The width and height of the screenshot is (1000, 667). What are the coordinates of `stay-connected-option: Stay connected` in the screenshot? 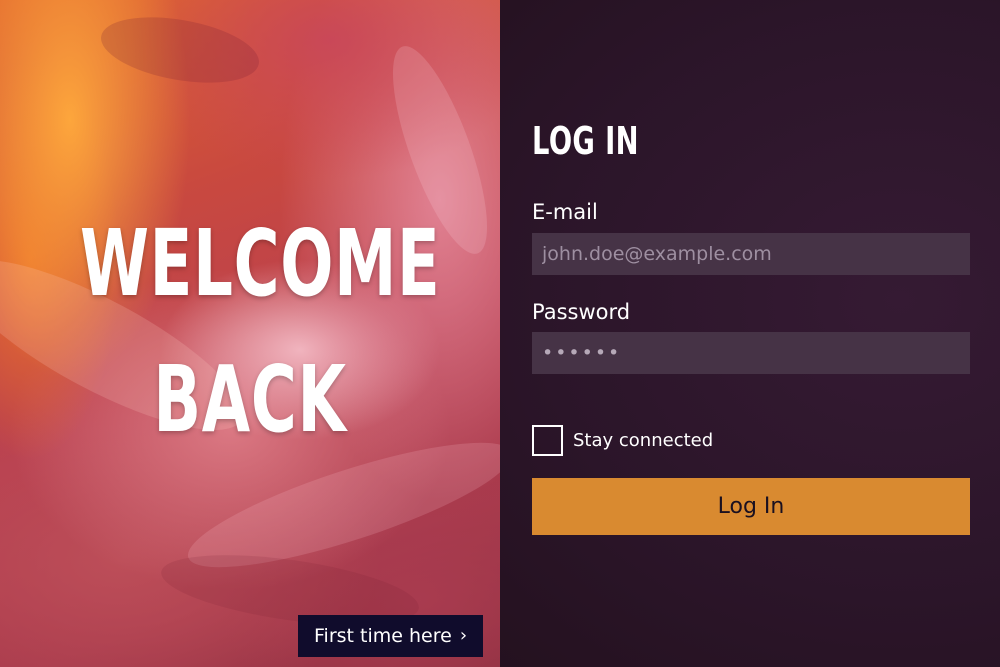 It's located at (622, 440).